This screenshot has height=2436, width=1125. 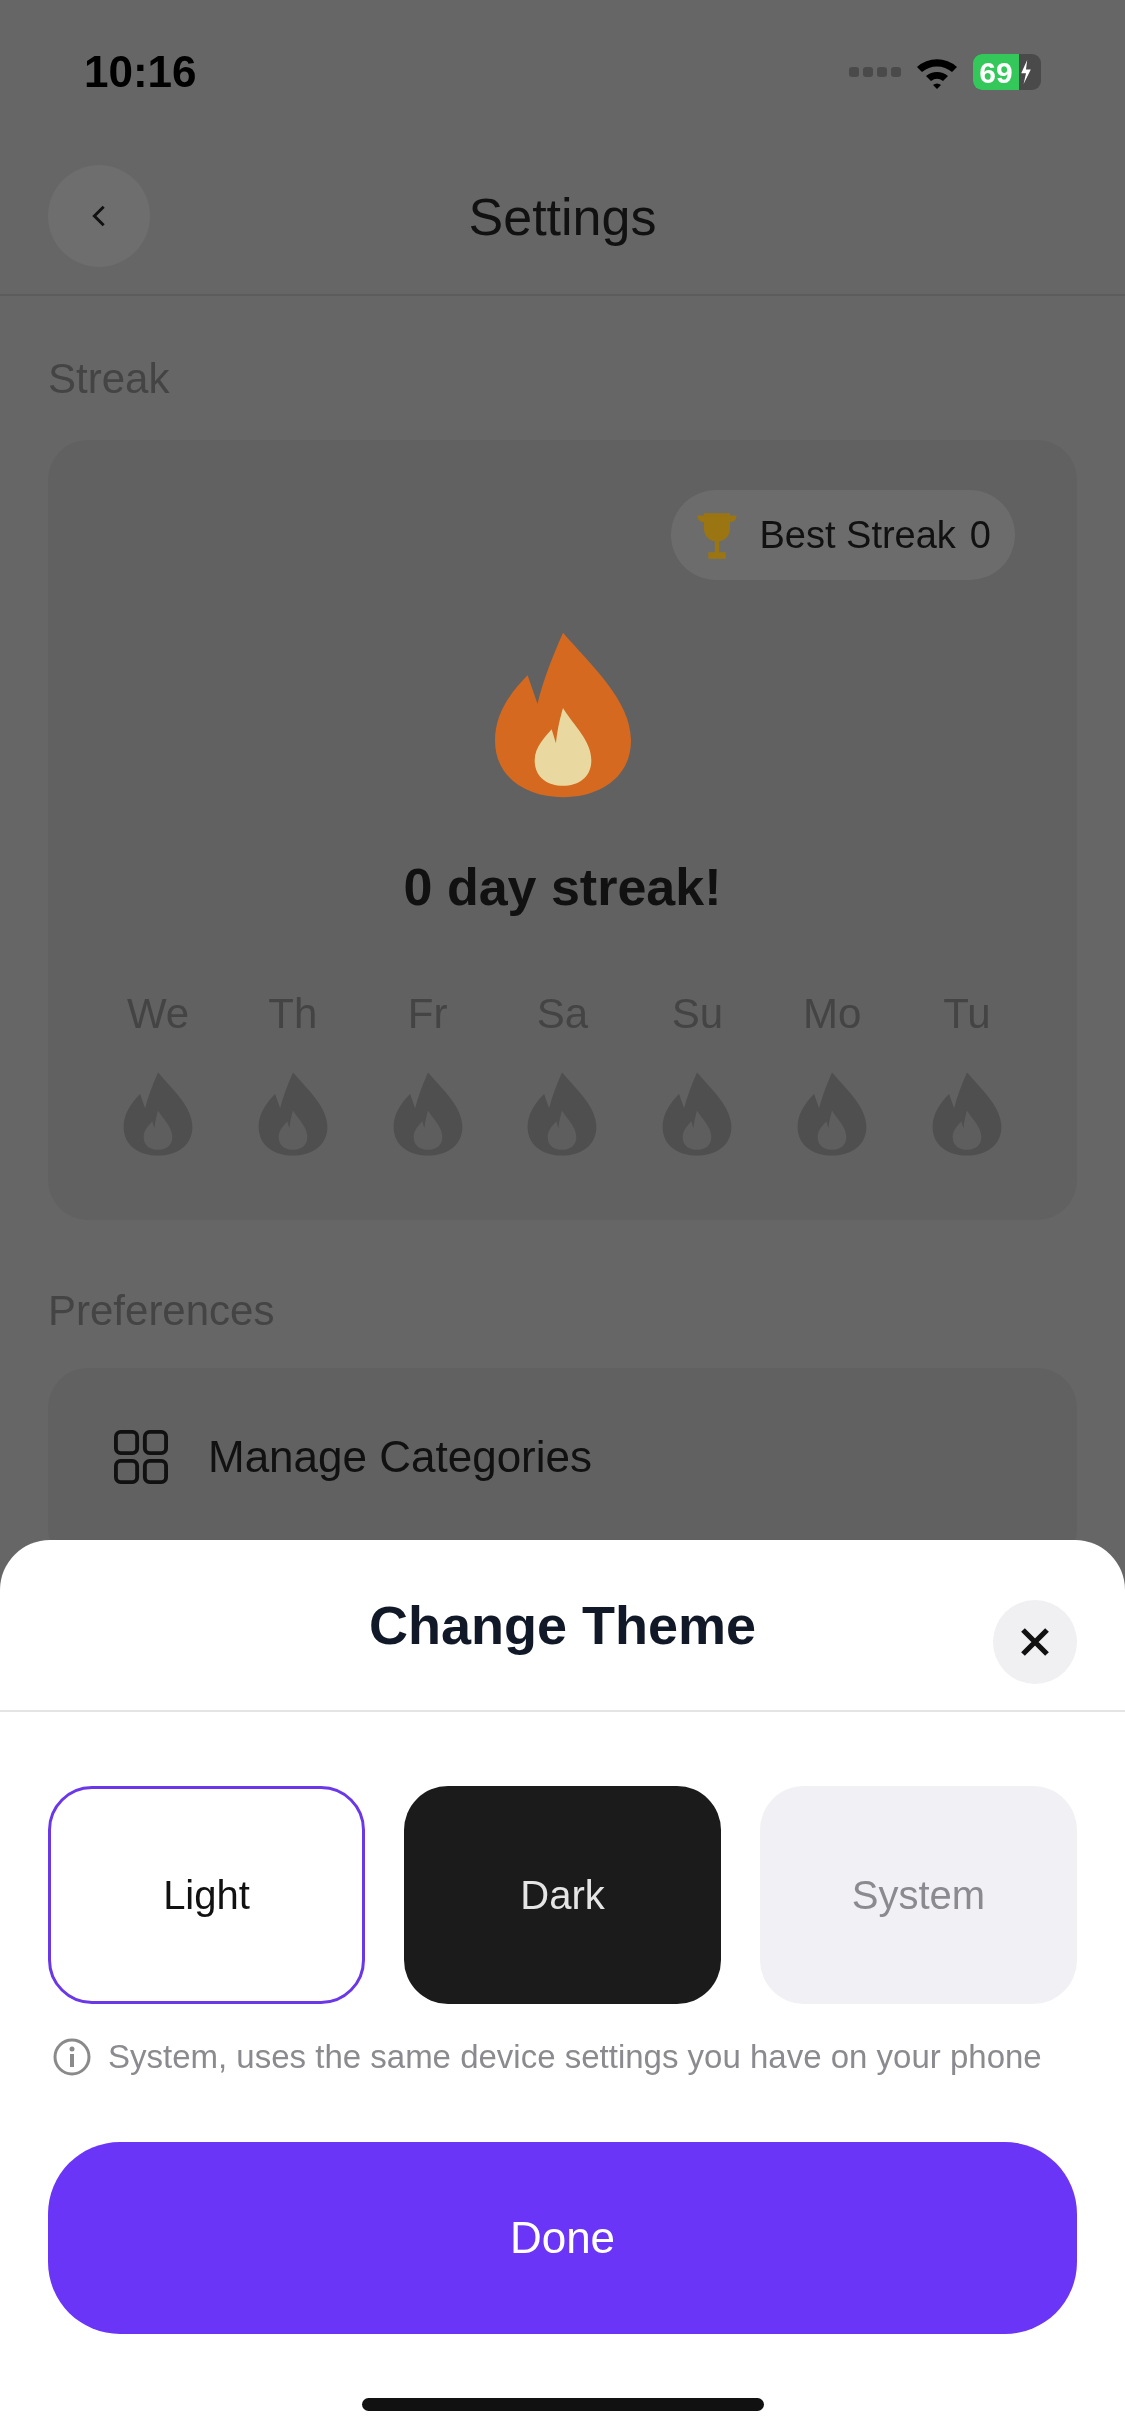 What do you see at coordinates (140, 72) in the screenshot?
I see `status-time: 10:16` at bounding box center [140, 72].